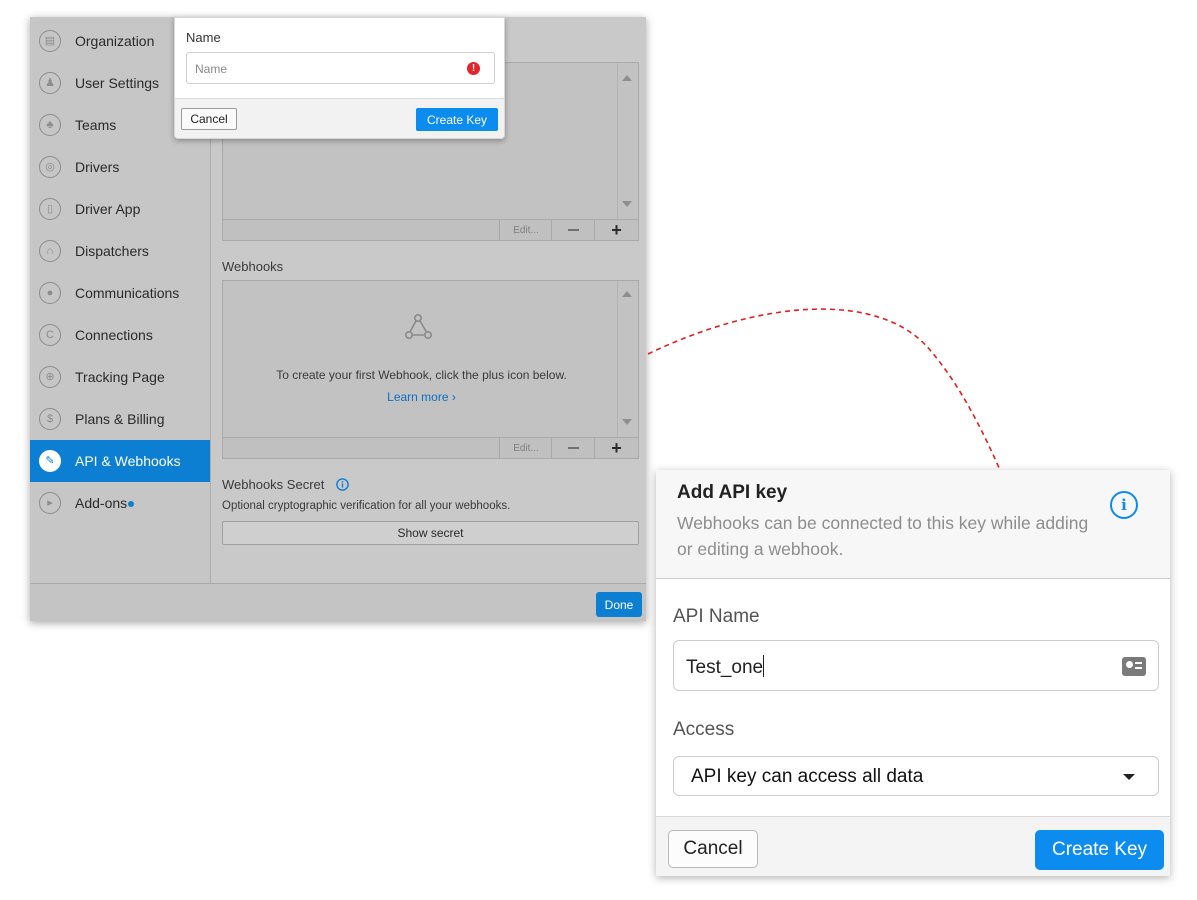  I want to click on sidebar-item-connections: C Connections, so click(120, 335).